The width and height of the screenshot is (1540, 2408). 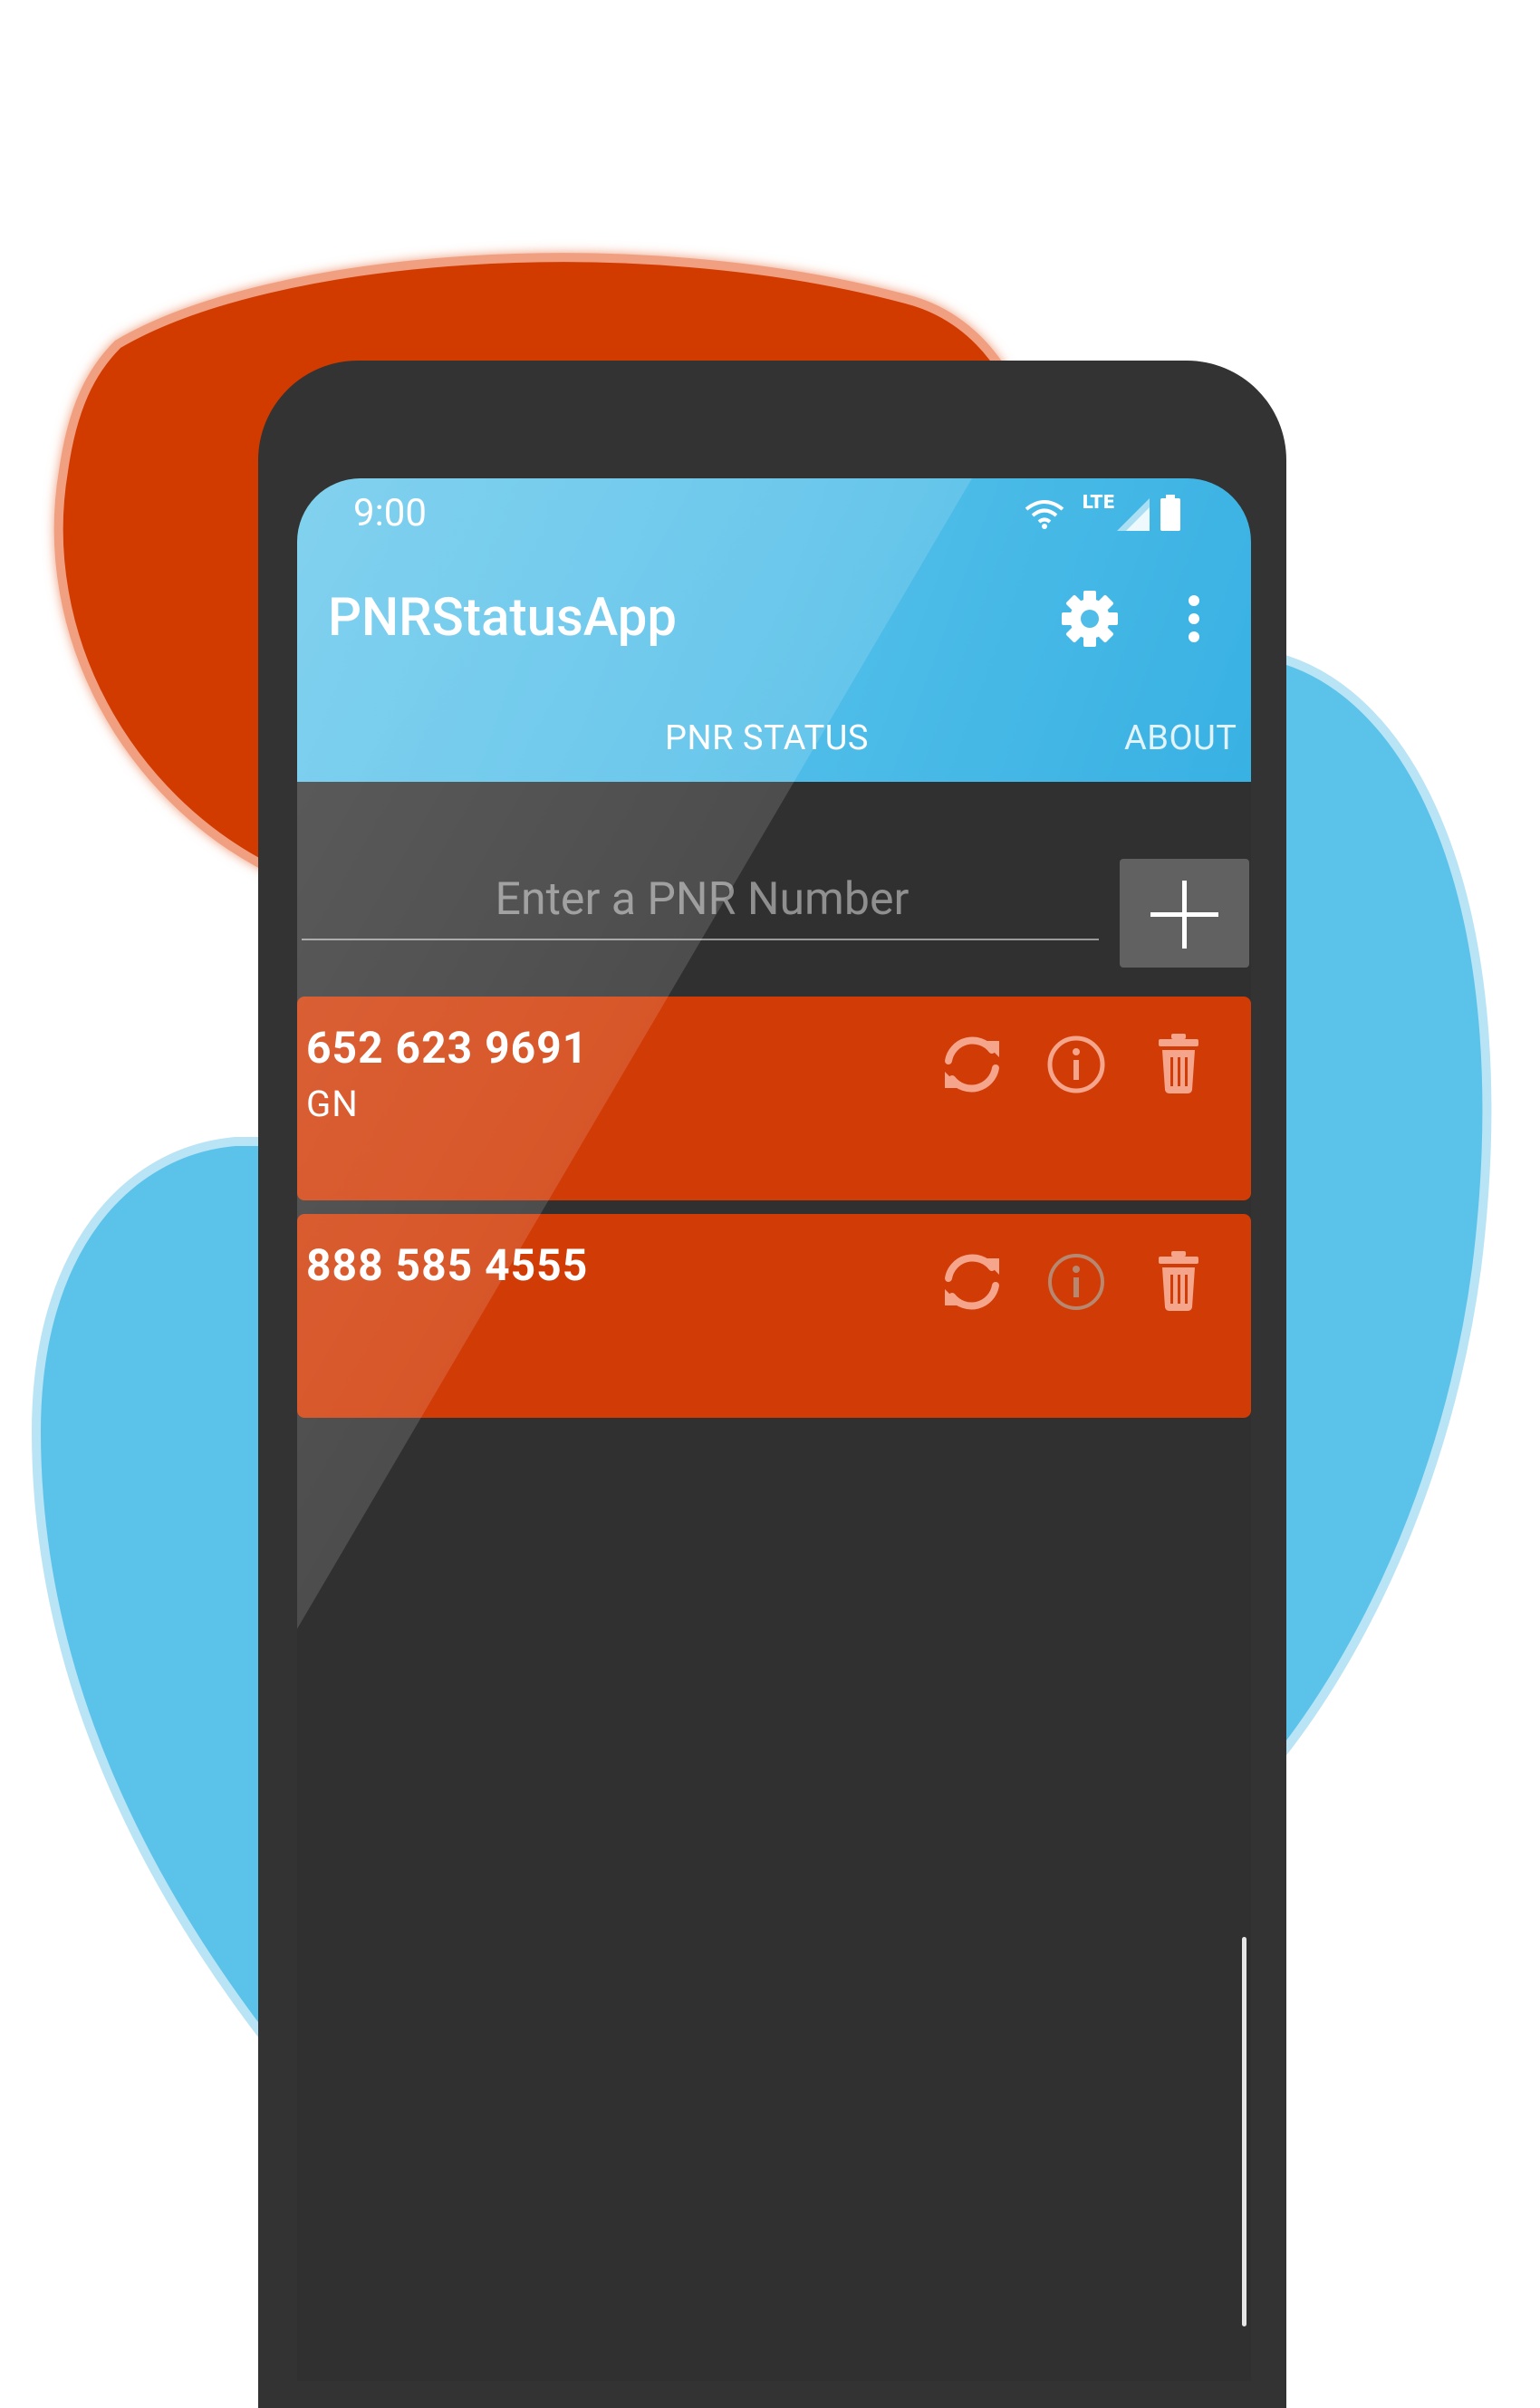 What do you see at coordinates (153, 1599) in the screenshot?
I see `blue-blob-left` at bounding box center [153, 1599].